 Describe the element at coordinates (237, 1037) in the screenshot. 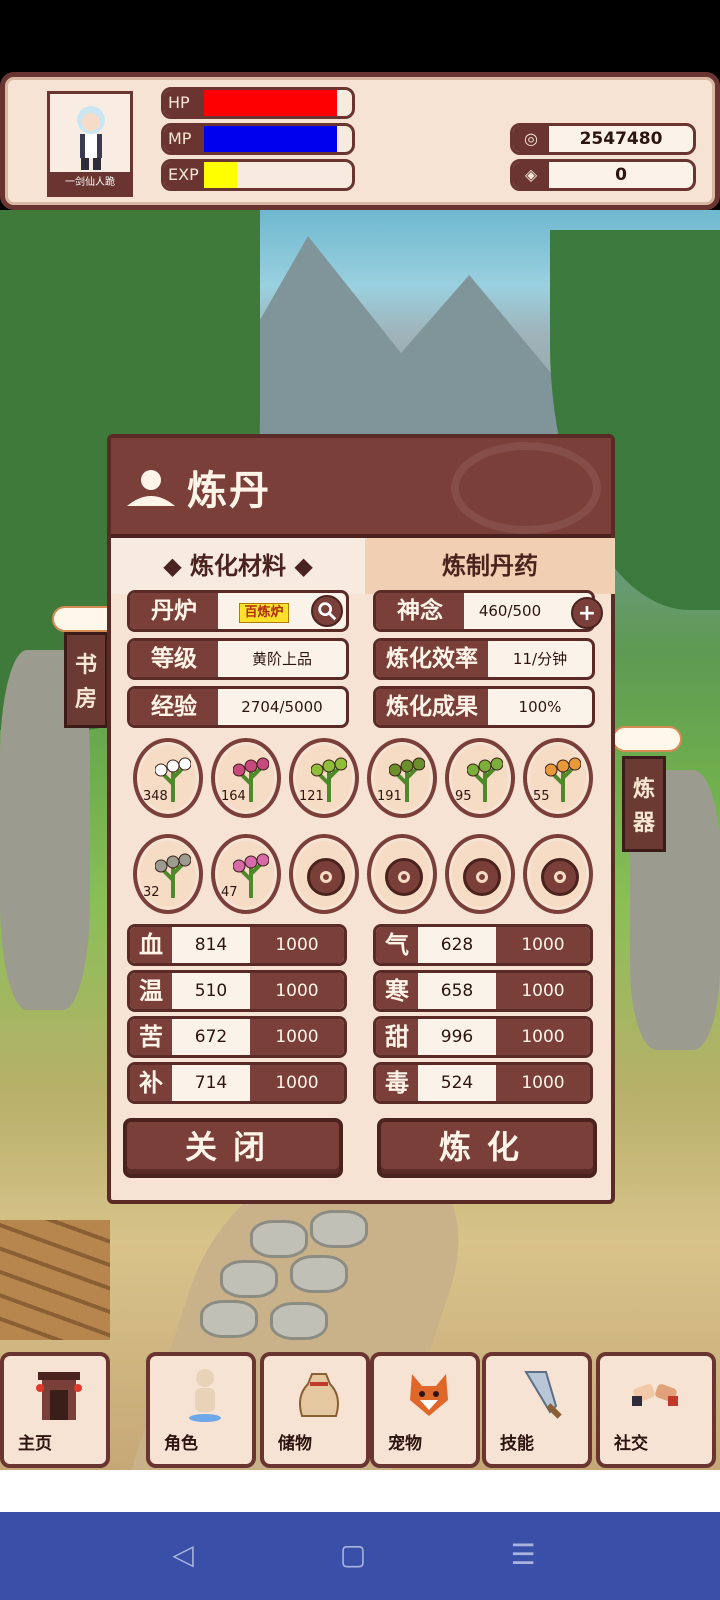

I see `stat-row: 苦 672 1000` at that location.